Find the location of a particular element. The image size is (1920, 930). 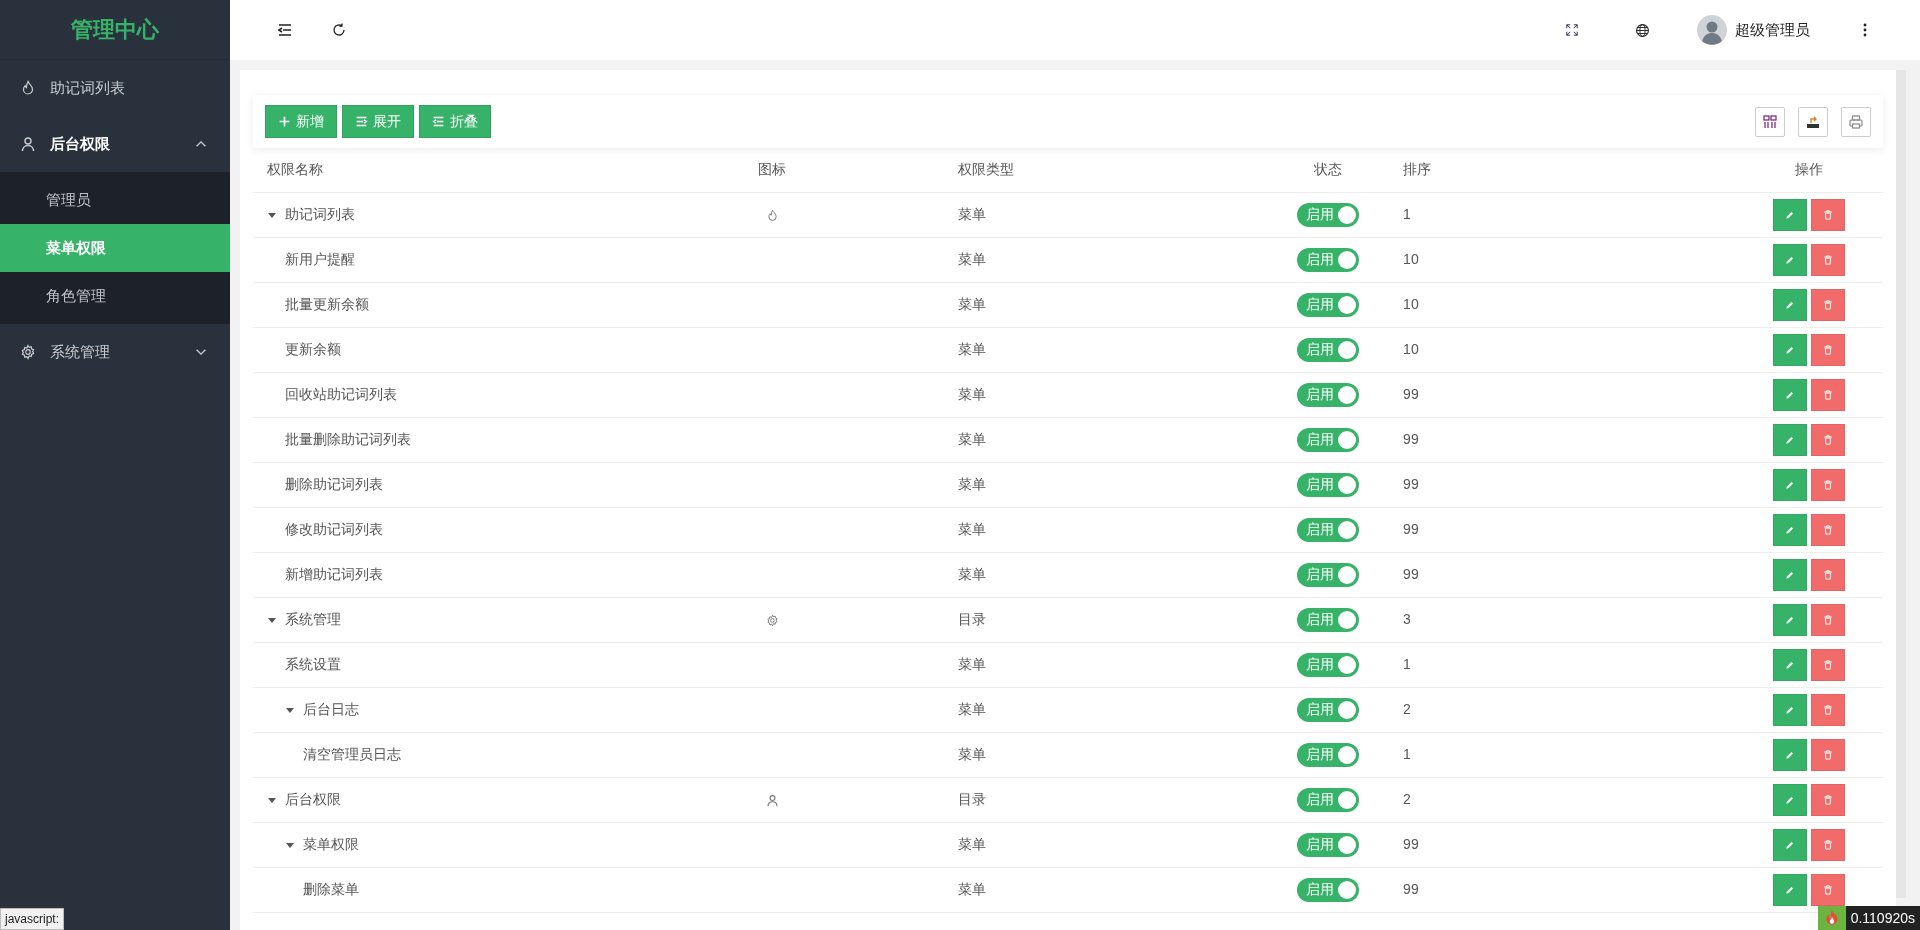

column-header: 操作 is located at coordinates (1808, 169).